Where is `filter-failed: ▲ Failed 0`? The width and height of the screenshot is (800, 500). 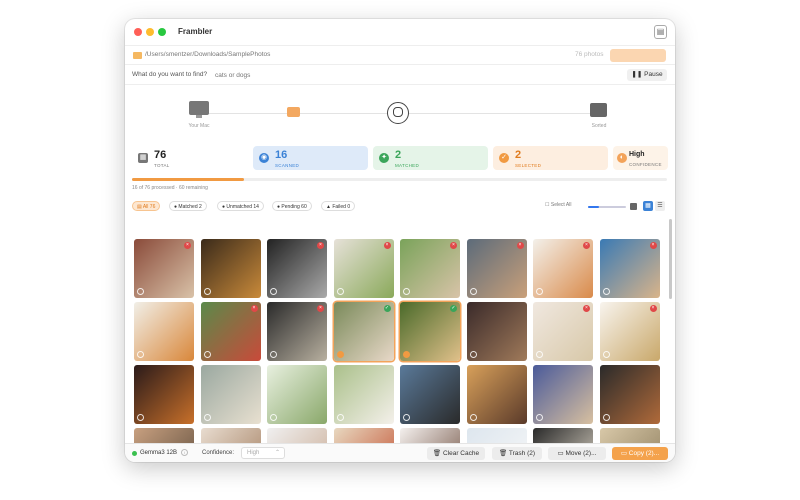
filter-failed: ▲ Failed 0 is located at coordinates (338, 206).